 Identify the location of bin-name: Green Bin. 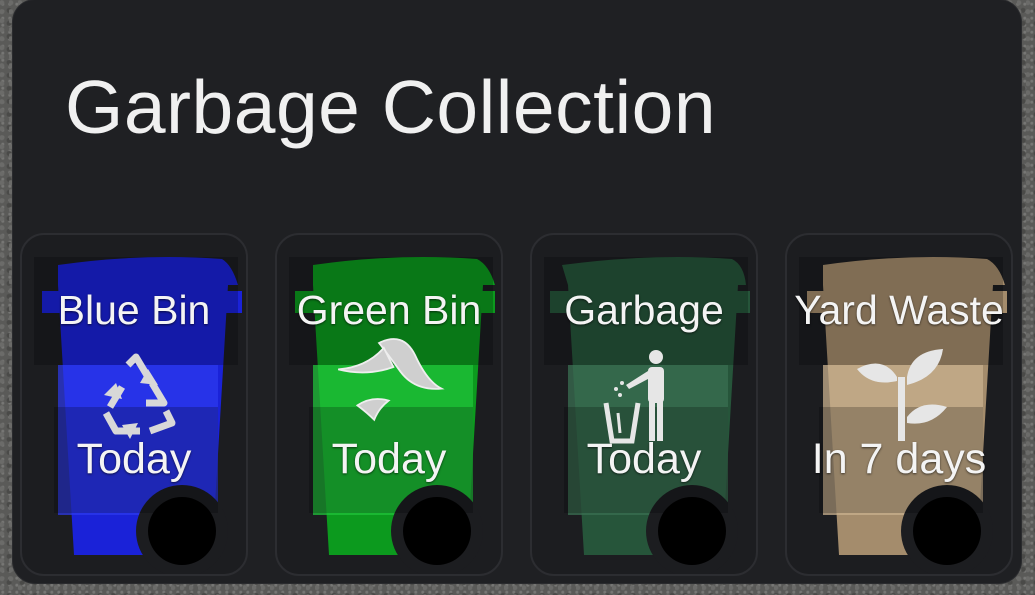
(389, 310).